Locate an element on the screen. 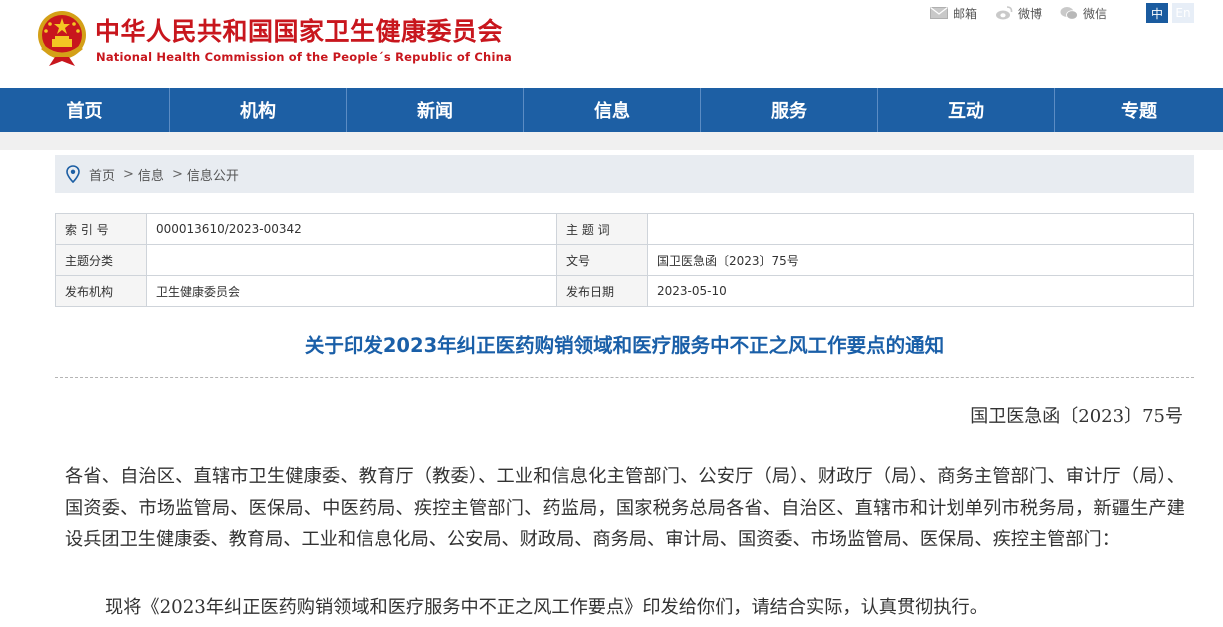 The image size is (1223, 627). location-pin-icon is located at coordinates (73, 174).